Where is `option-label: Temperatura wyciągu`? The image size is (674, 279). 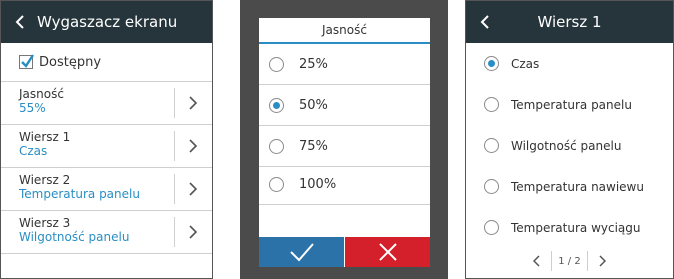 option-label: Temperatura wyciągu is located at coordinates (576, 227).